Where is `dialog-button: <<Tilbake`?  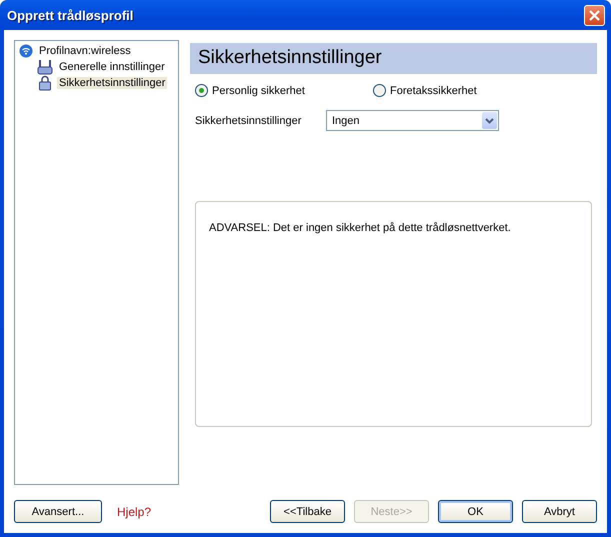 dialog-button: <<Tilbake is located at coordinates (307, 511).